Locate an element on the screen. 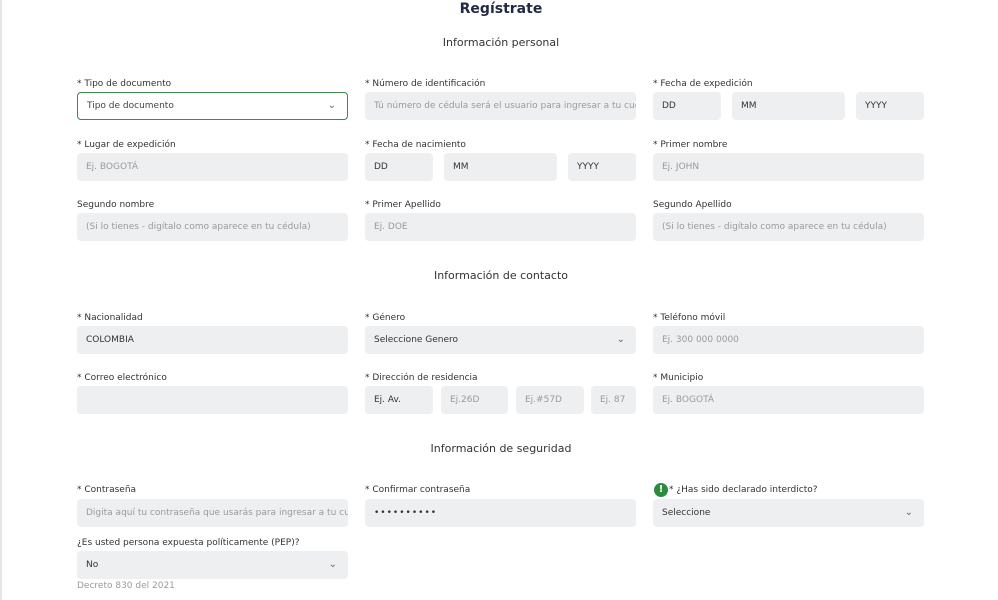  id-number-label: * Número de identificación is located at coordinates (425, 84).